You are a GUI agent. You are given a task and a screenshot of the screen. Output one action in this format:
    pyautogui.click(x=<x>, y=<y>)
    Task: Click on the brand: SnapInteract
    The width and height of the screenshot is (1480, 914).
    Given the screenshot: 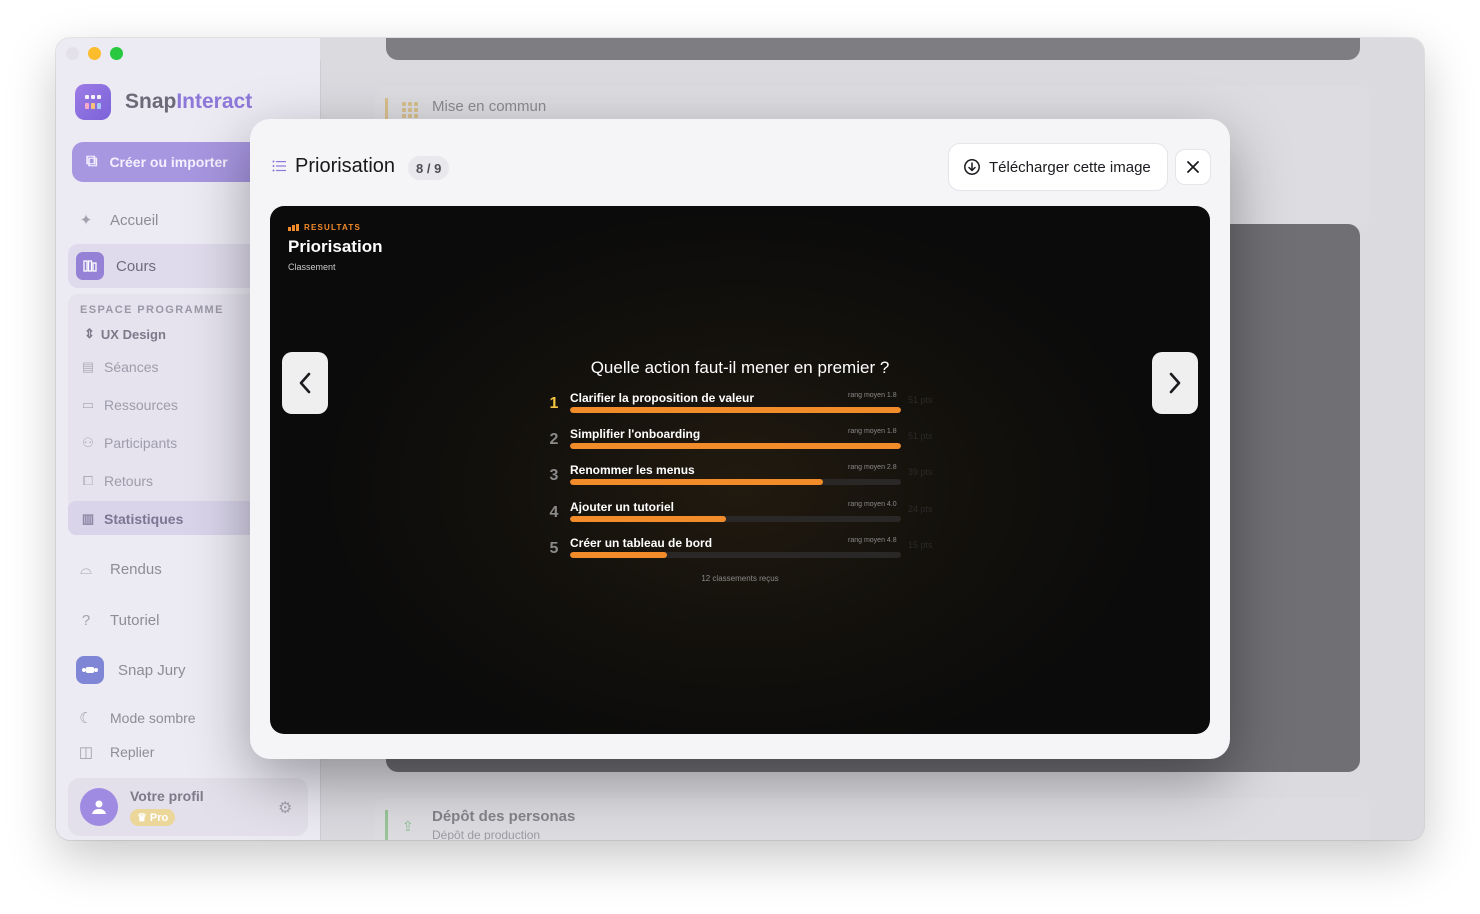 What is the action you would take?
    pyautogui.click(x=163, y=102)
    